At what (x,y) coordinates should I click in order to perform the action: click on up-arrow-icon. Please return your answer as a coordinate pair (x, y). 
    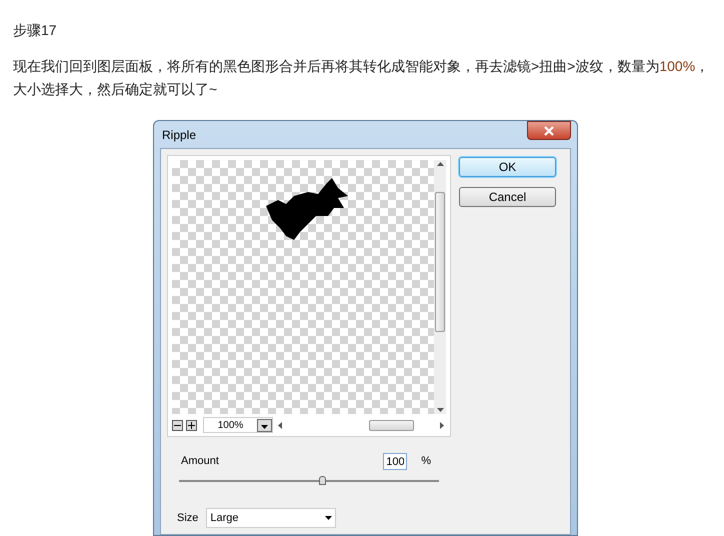
    Looking at the image, I should click on (440, 164).